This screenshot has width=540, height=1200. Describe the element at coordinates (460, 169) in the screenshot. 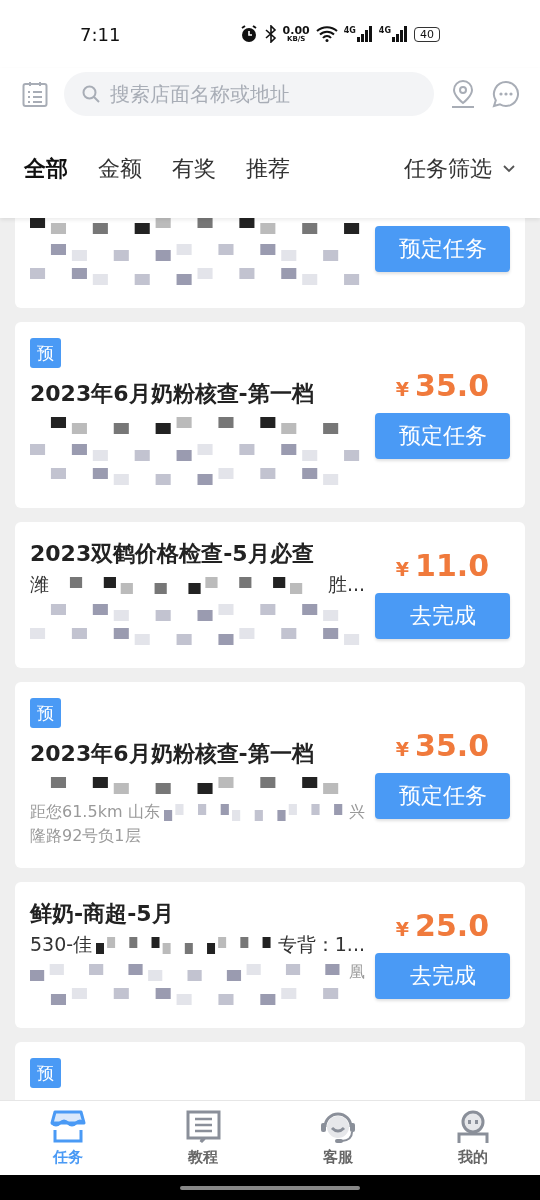

I see `filter-dropdown: 任务筛选` at that location.